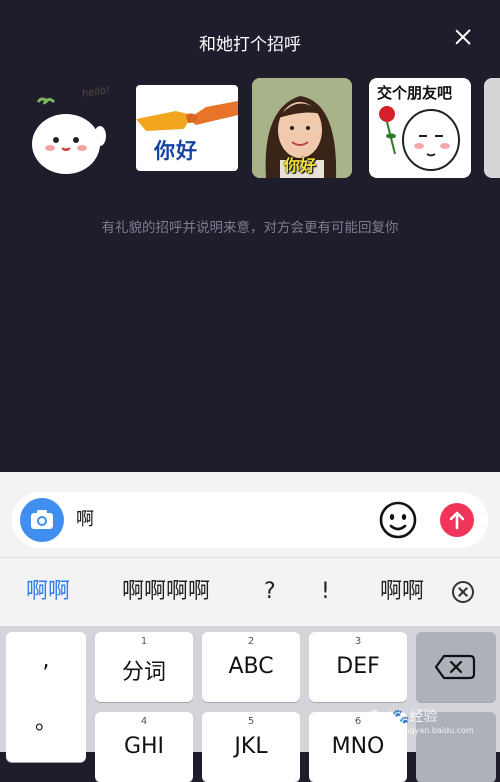 This screenshot has width=500, height=782. I want to click on key-jkl: 5 JKL, so click(251, 747).